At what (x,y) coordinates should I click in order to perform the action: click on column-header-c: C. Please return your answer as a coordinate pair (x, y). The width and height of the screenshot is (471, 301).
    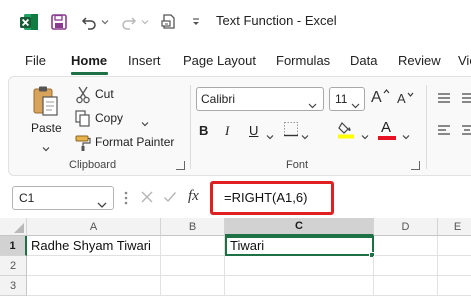
    Looking at the image, I should click on (299, 227).